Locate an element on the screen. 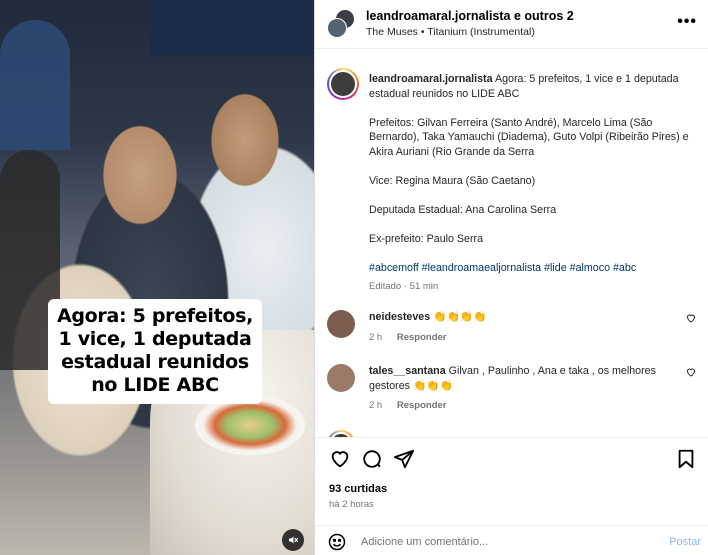 Image resolution: width=708 pixels, height=555 pixels. post-time: há 2 horas is located at coordinates (351, 504).